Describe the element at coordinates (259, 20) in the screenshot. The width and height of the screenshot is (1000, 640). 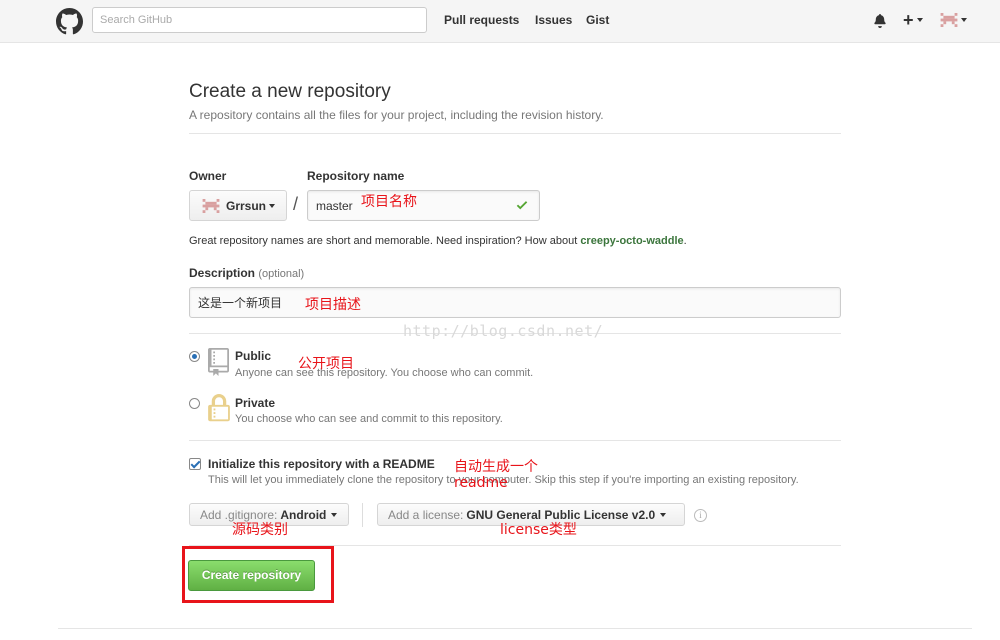
I see `search-input` at that location.